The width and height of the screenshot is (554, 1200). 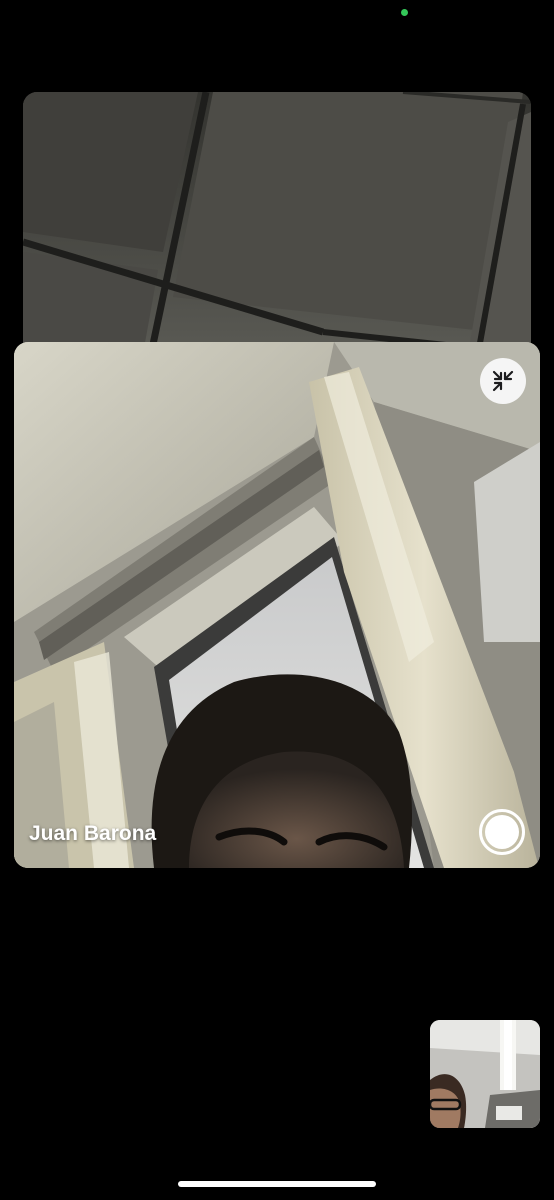 I want to click on live-photo-capture-icon, so click(x=502, y=832).